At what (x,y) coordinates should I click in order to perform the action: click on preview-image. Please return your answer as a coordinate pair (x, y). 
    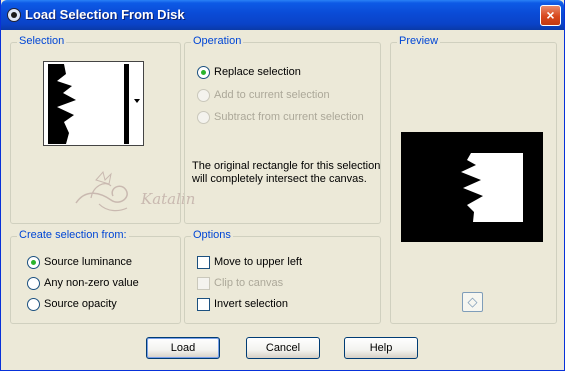
    Looking at the image, I should click on (472, 187).